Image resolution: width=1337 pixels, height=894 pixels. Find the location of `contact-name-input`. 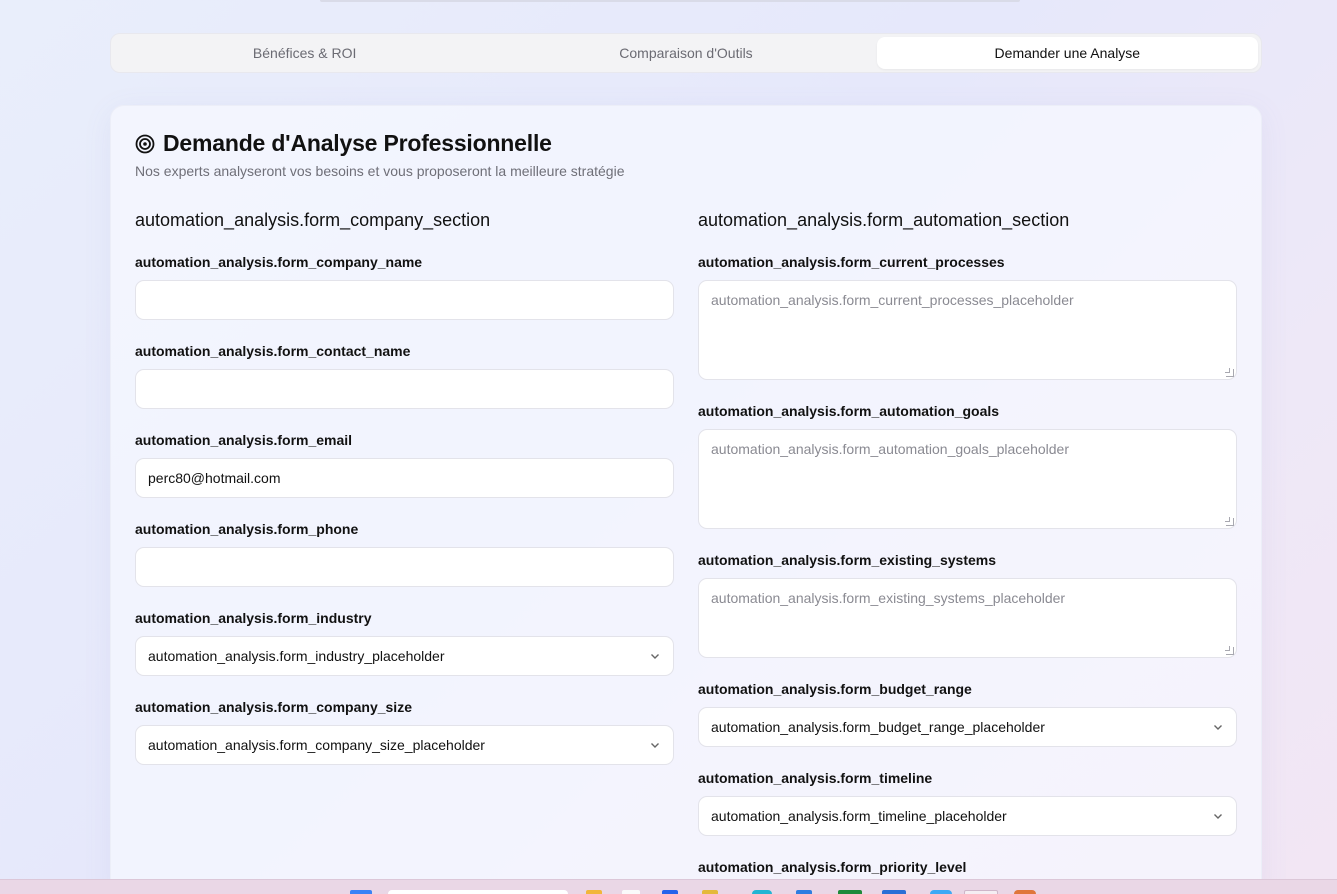

contact-name-input is located at coordinates (404, 389).